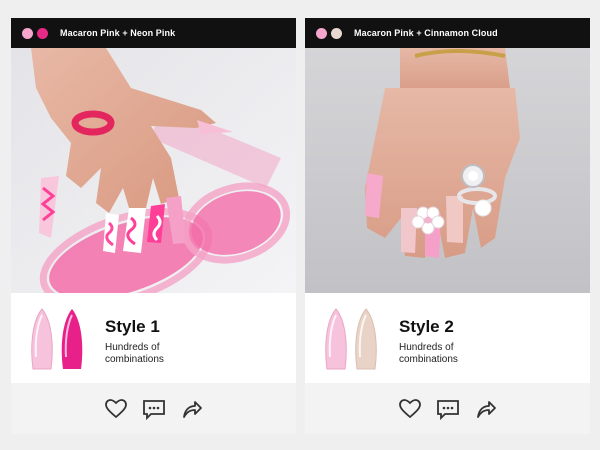  What do you see at coordinates (42, 33) in the screenshot?
I see `color-dot-neon-pink` at bounding box center [42, 33].